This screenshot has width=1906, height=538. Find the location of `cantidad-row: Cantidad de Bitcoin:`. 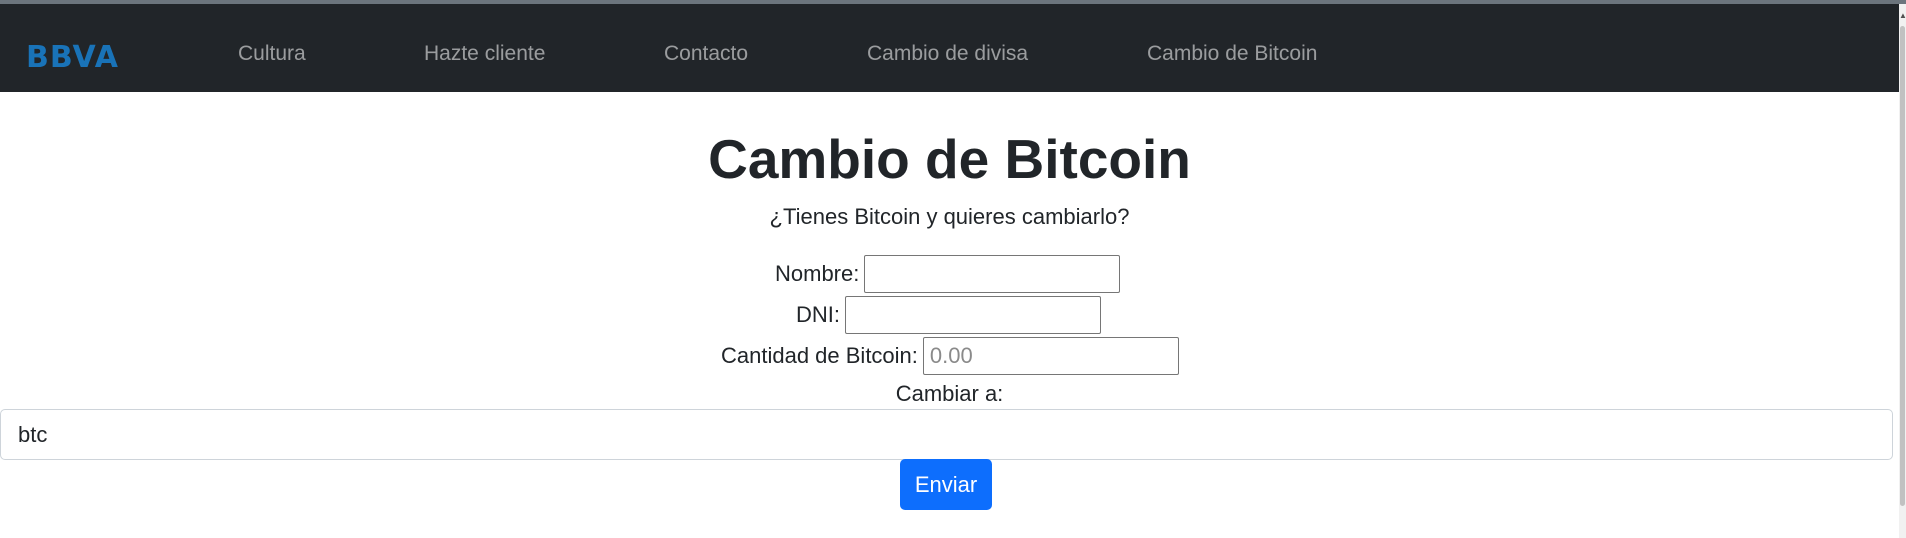

cantidad-row: Cantidad de Bitcoin: is located at coordinates (950, 356).